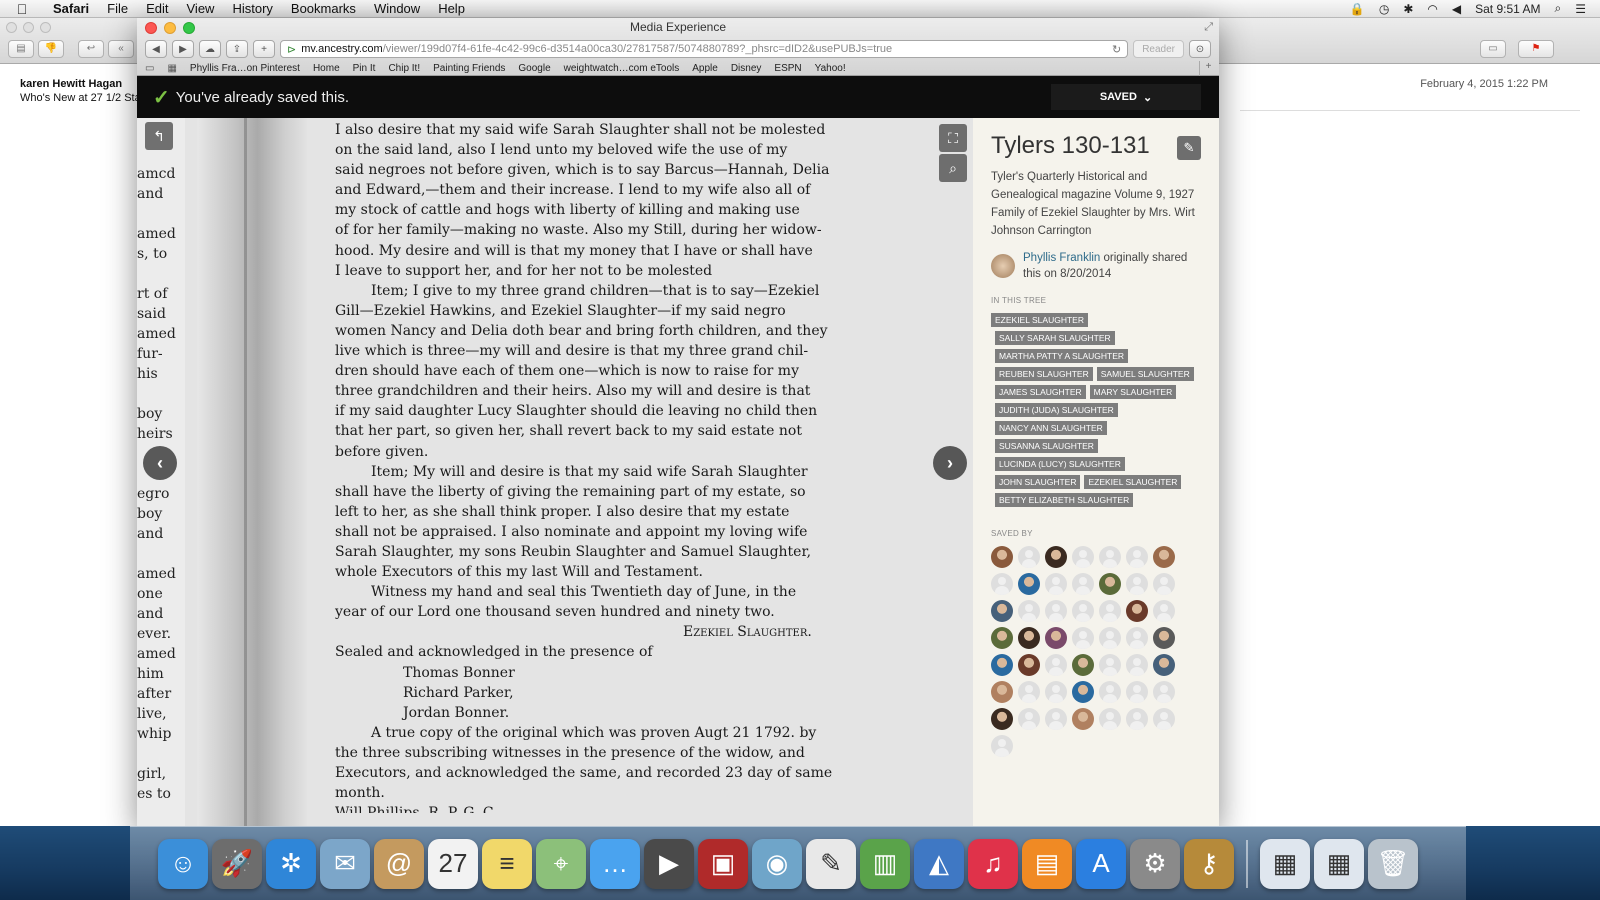 The image size is (1600, 900). I want to click on app-store-icon: A, so click(1101, 863).